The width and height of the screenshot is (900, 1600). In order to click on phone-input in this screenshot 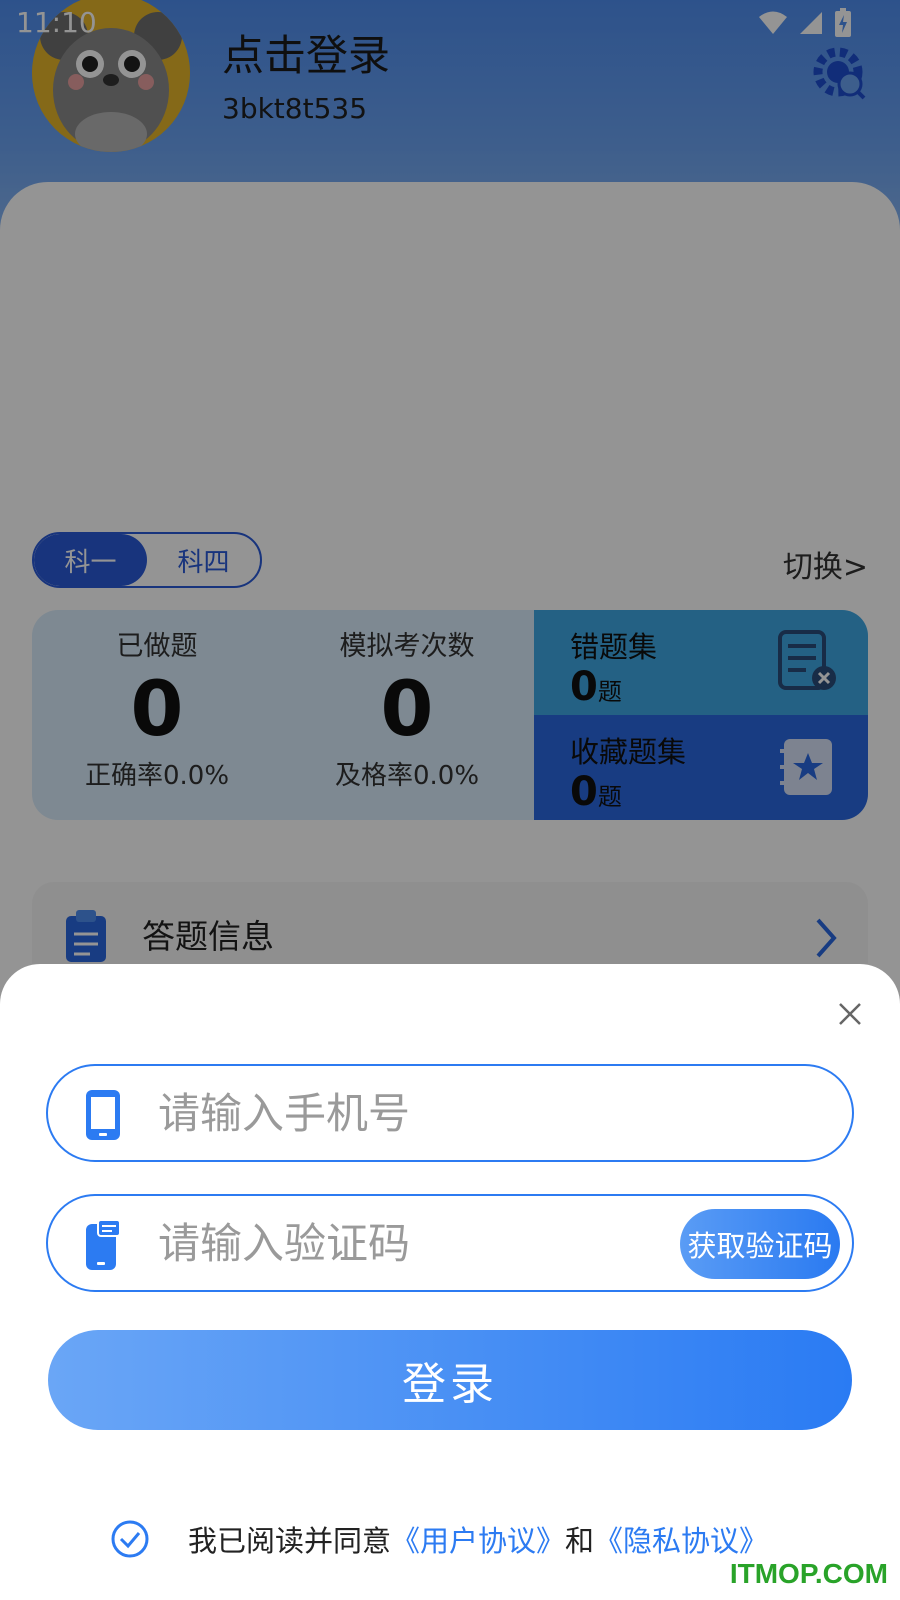, I will do `click(418, 1113)`.